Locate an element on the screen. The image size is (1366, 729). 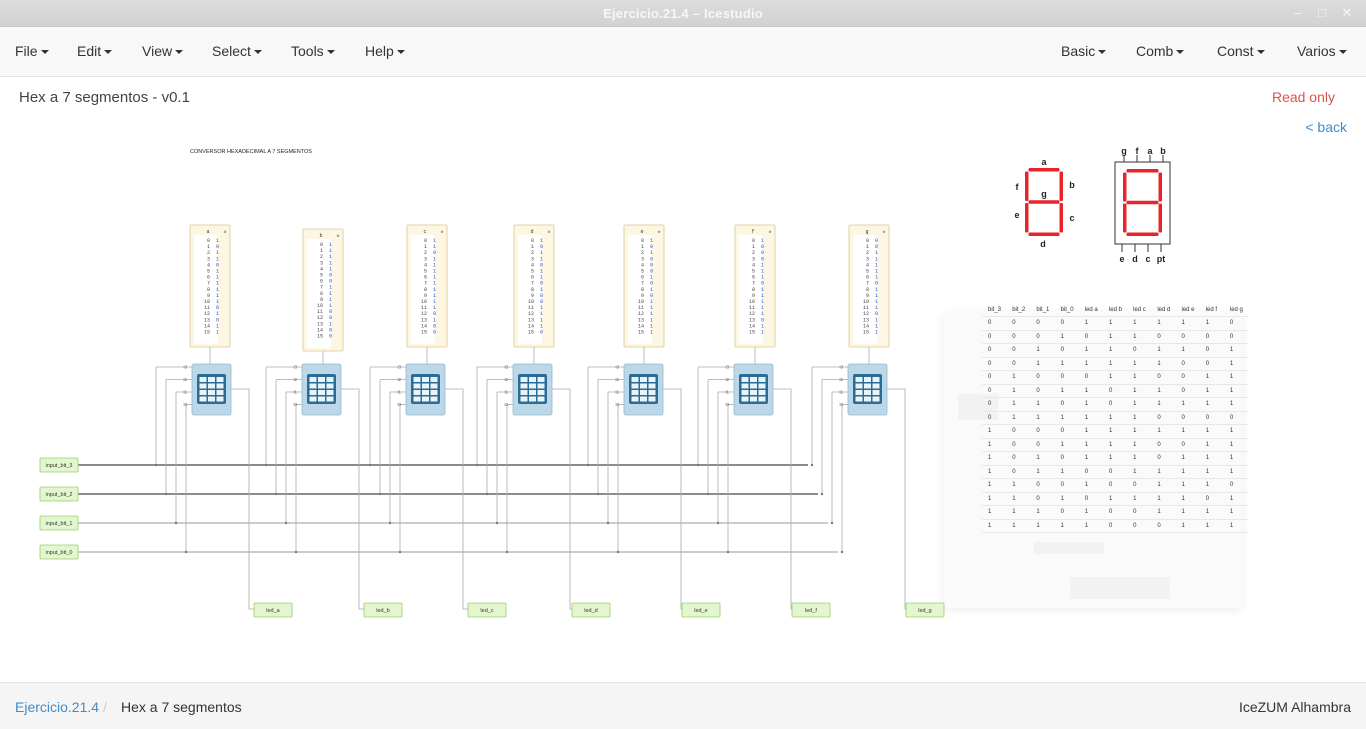
memory-title: d is located at coordinates (531, 232).